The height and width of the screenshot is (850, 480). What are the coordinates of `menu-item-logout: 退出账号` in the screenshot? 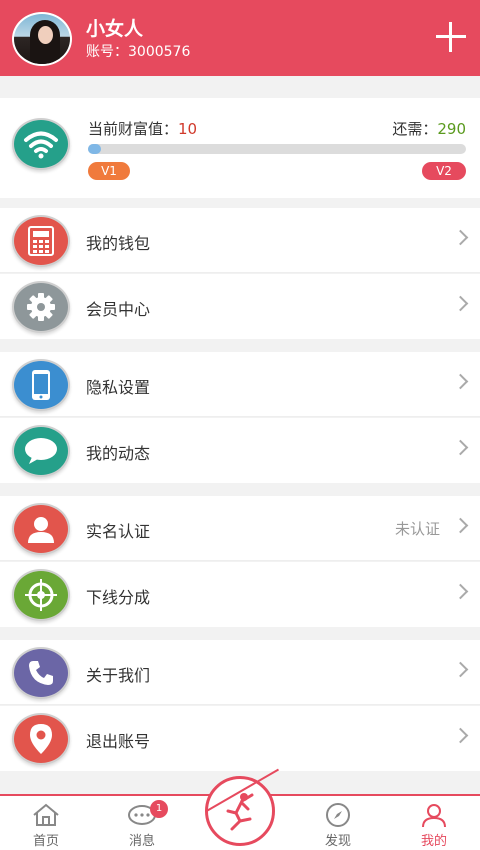 It's located at (240, 738).